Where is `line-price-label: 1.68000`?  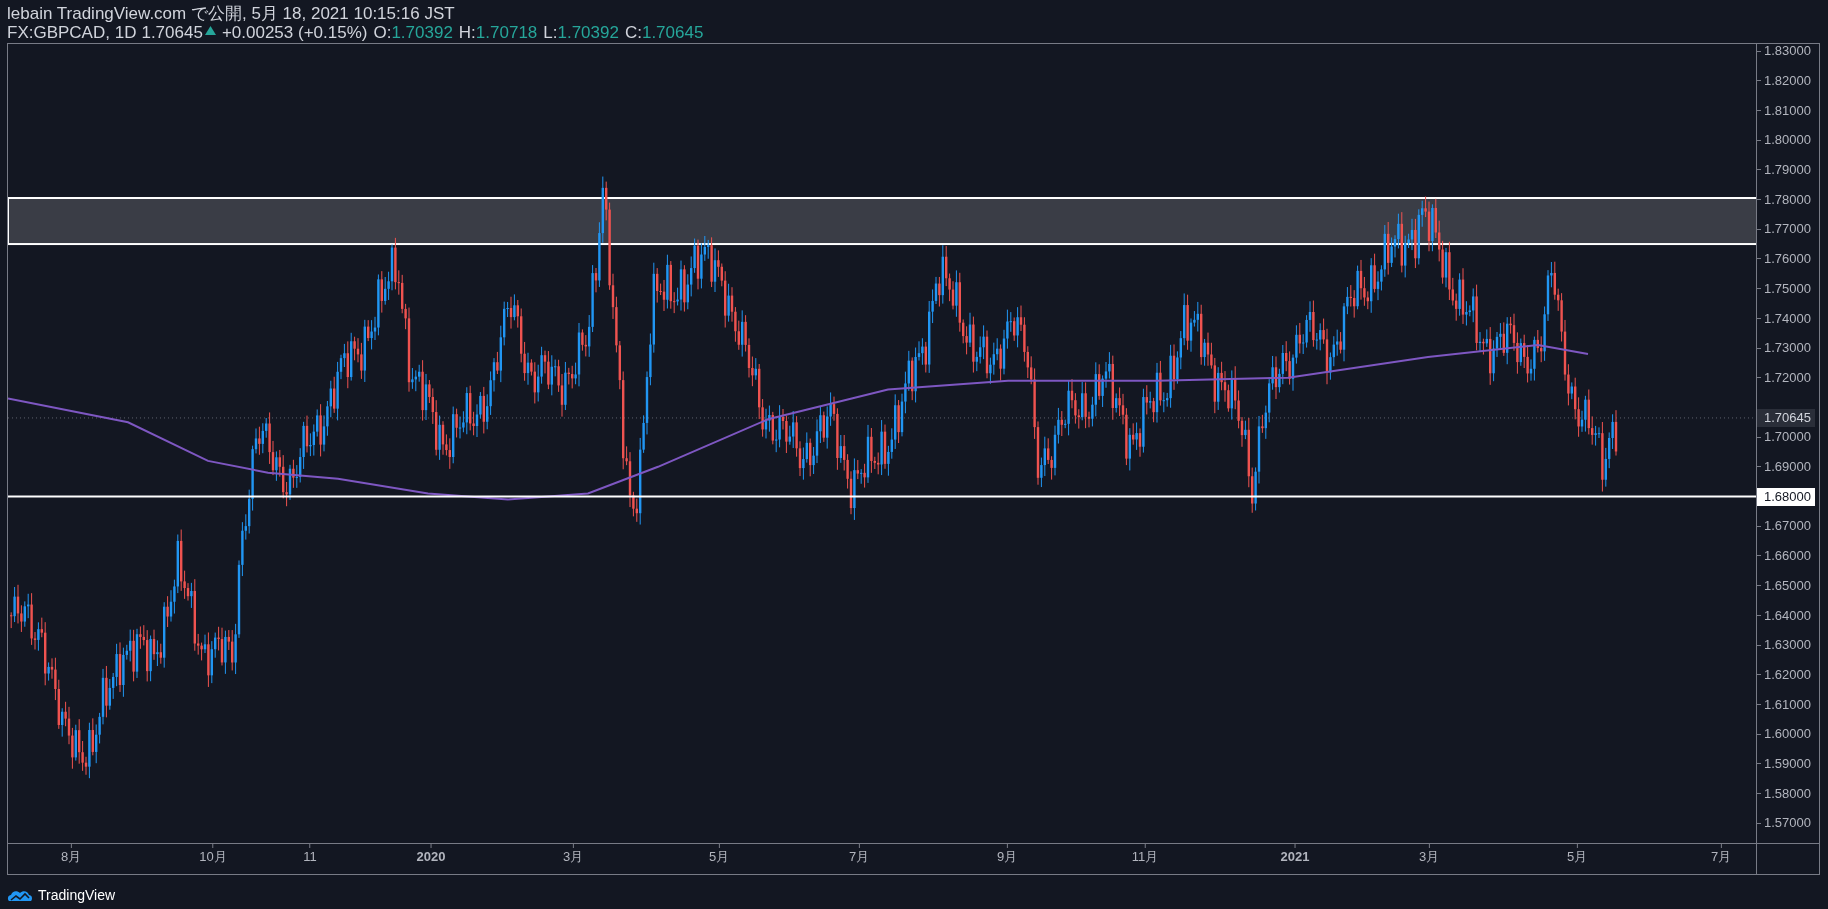 line-price-label: 1.68000 is located at coordinates (1786, 496).